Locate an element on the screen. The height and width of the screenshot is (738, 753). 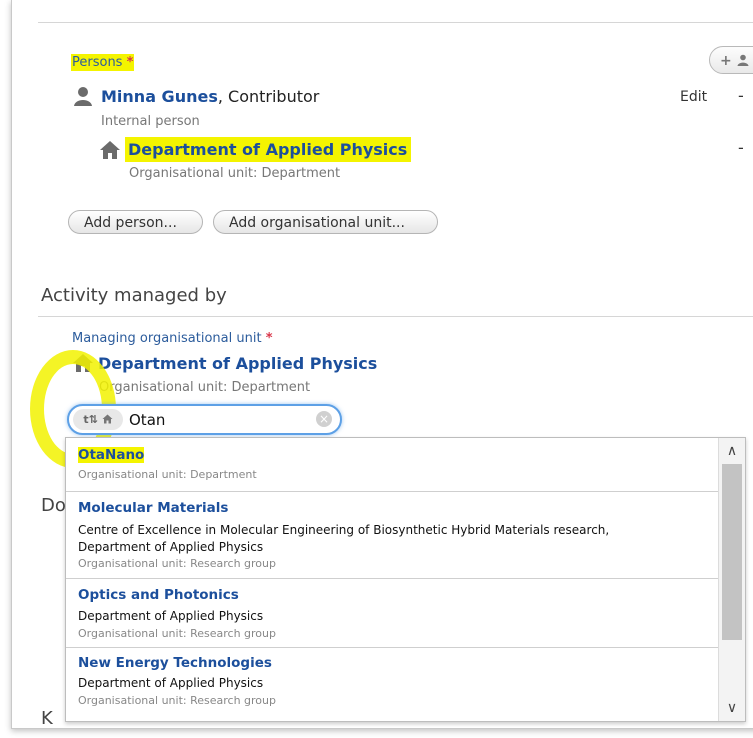
dropdown-scrollbar: ∧ ∨ is located at coordinates (731, 579).